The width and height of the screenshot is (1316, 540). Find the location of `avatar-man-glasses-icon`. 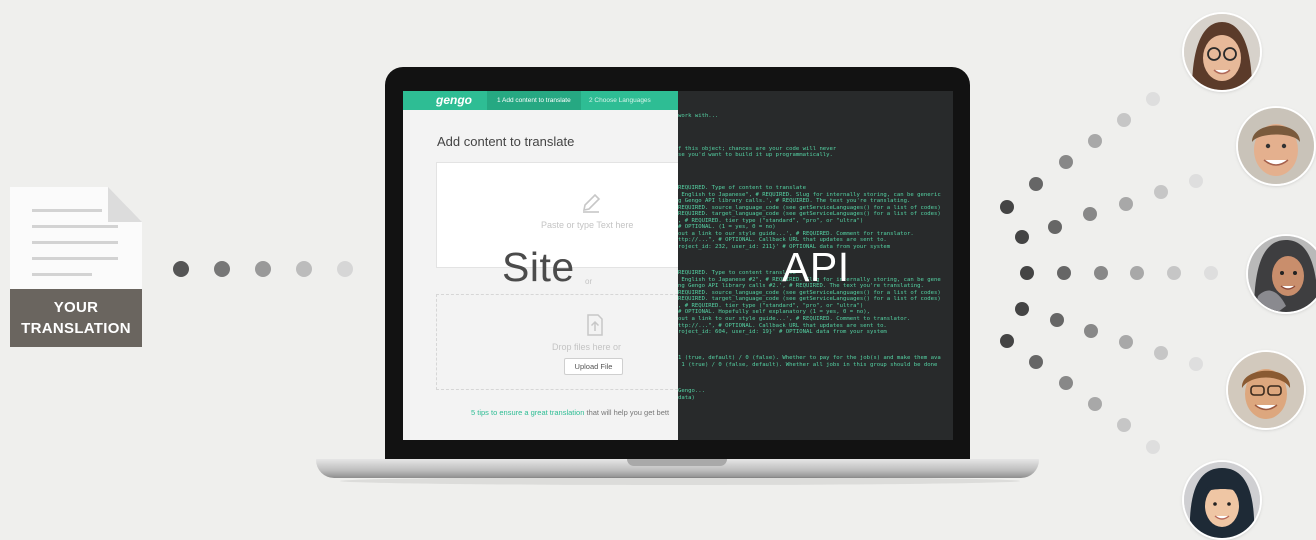

avatar-man-glasses-icon is located at coordinates (1266, 390).